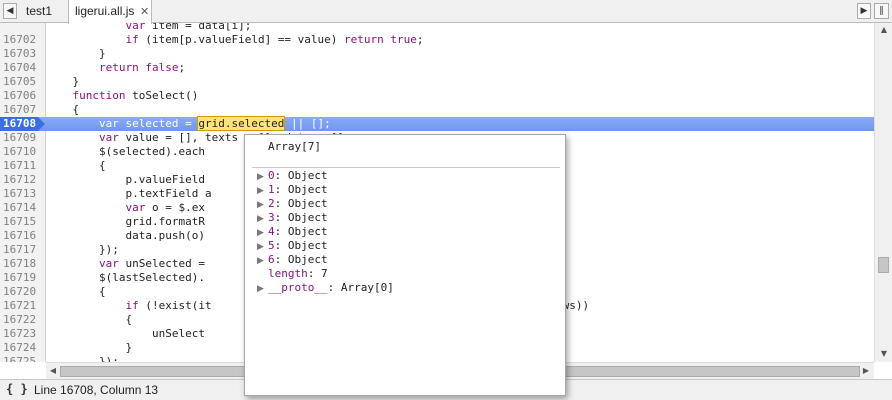 This screenshot has height=400, width=892. I want to click on line-number: 16703, so click(22, 54).